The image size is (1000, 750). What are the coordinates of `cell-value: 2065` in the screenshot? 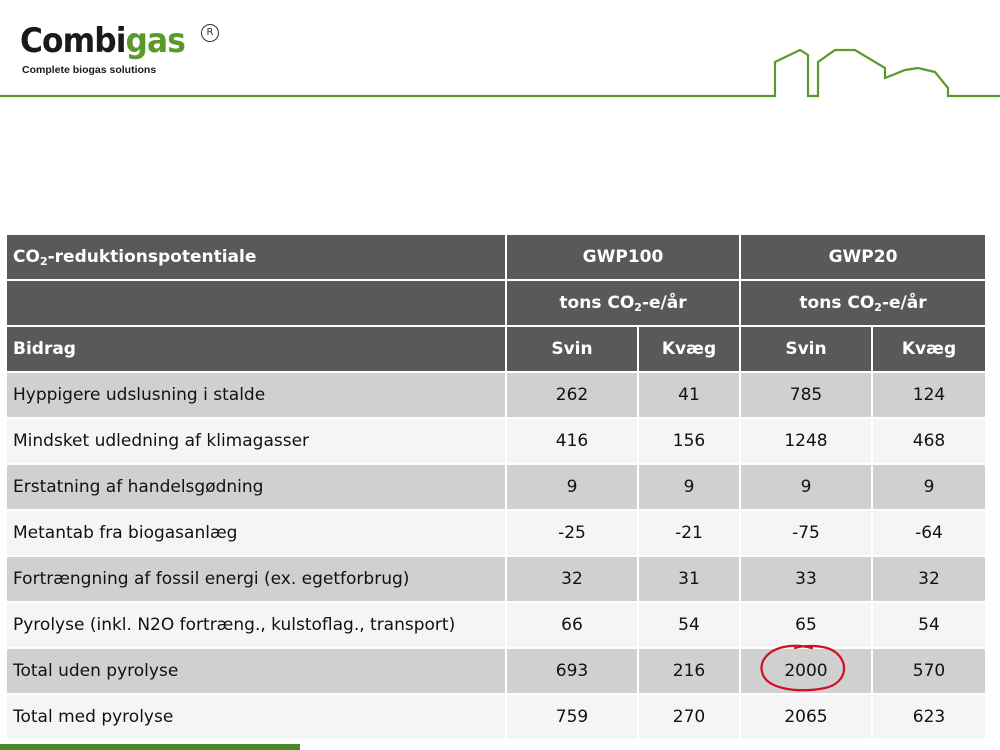 It's located at (806, 717).